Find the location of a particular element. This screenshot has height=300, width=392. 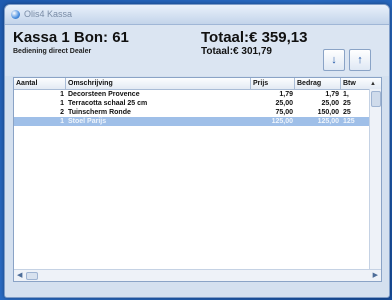

move-up-button: ↑ is located at coordinates (360, 60).